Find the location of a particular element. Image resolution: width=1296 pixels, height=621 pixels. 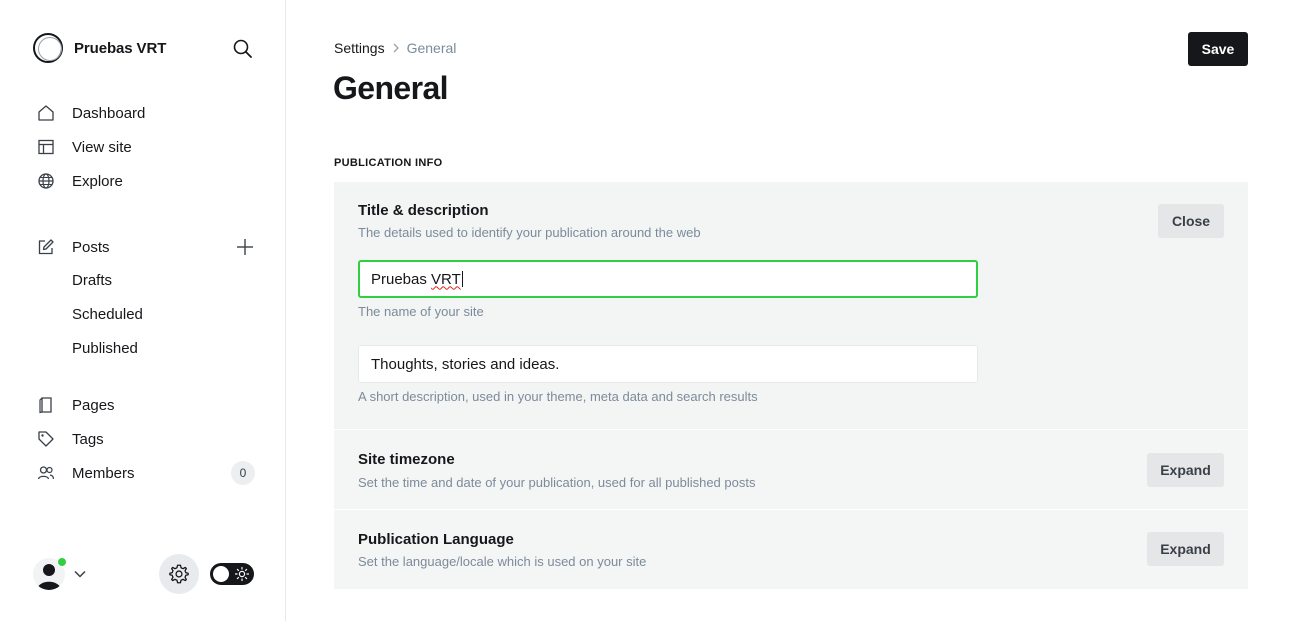

panel-title: Publication Language is located at coordinates (436, 539).